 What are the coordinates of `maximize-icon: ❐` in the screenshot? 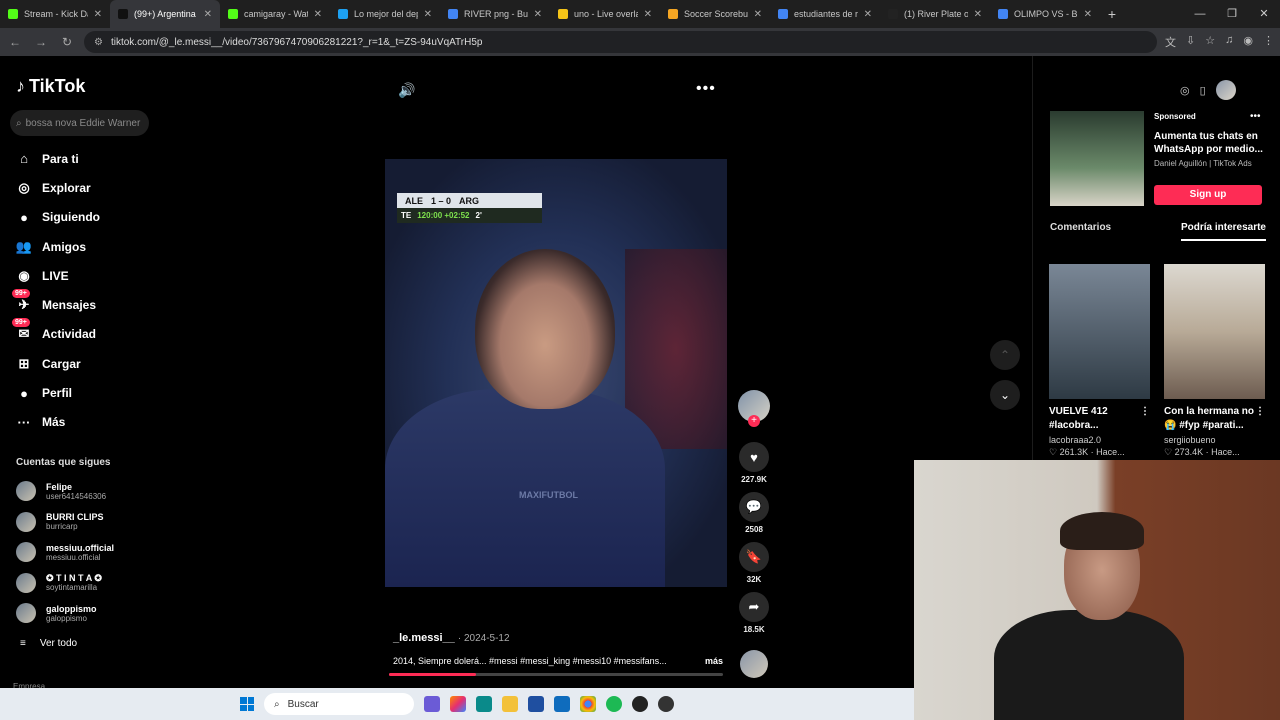 It's located at (1232, 14).